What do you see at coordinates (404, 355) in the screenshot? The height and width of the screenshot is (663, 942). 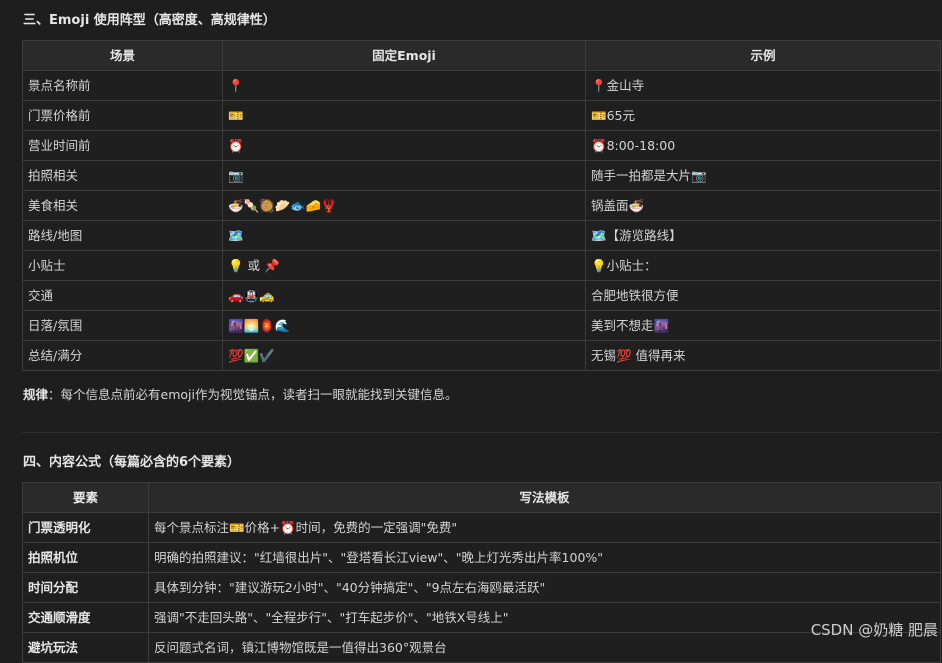 I see `table-cell: 💯✅✔️` at bounding box center [404, 355].